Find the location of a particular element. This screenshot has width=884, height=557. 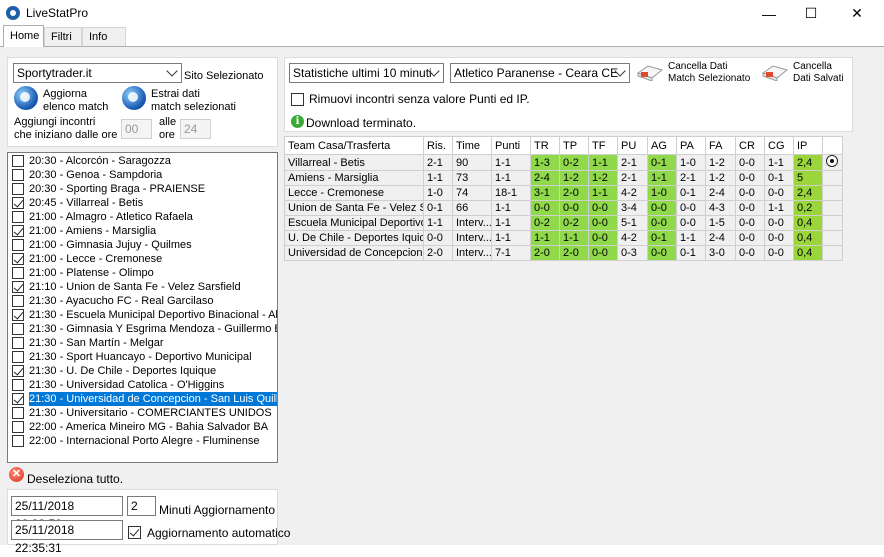

column-header: CR is located at coordinates (750, 145).